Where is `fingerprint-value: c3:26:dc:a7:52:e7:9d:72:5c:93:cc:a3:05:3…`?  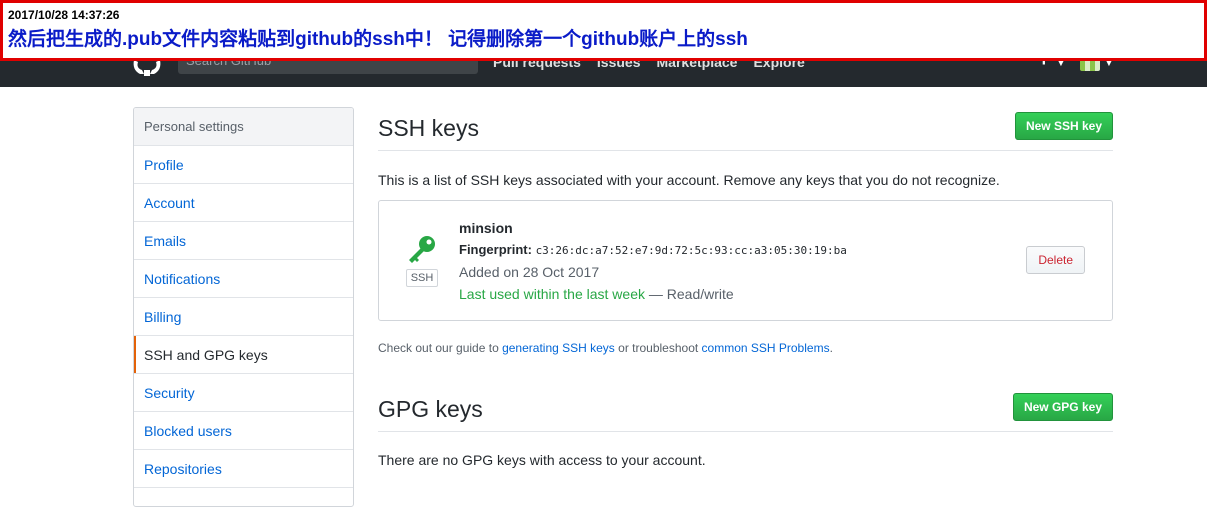
fingerprint-value: c3:26:dc:a7:52:e7:9d:72:5c:93:cc:a3:05:3… is located at coordinates (691, 250).